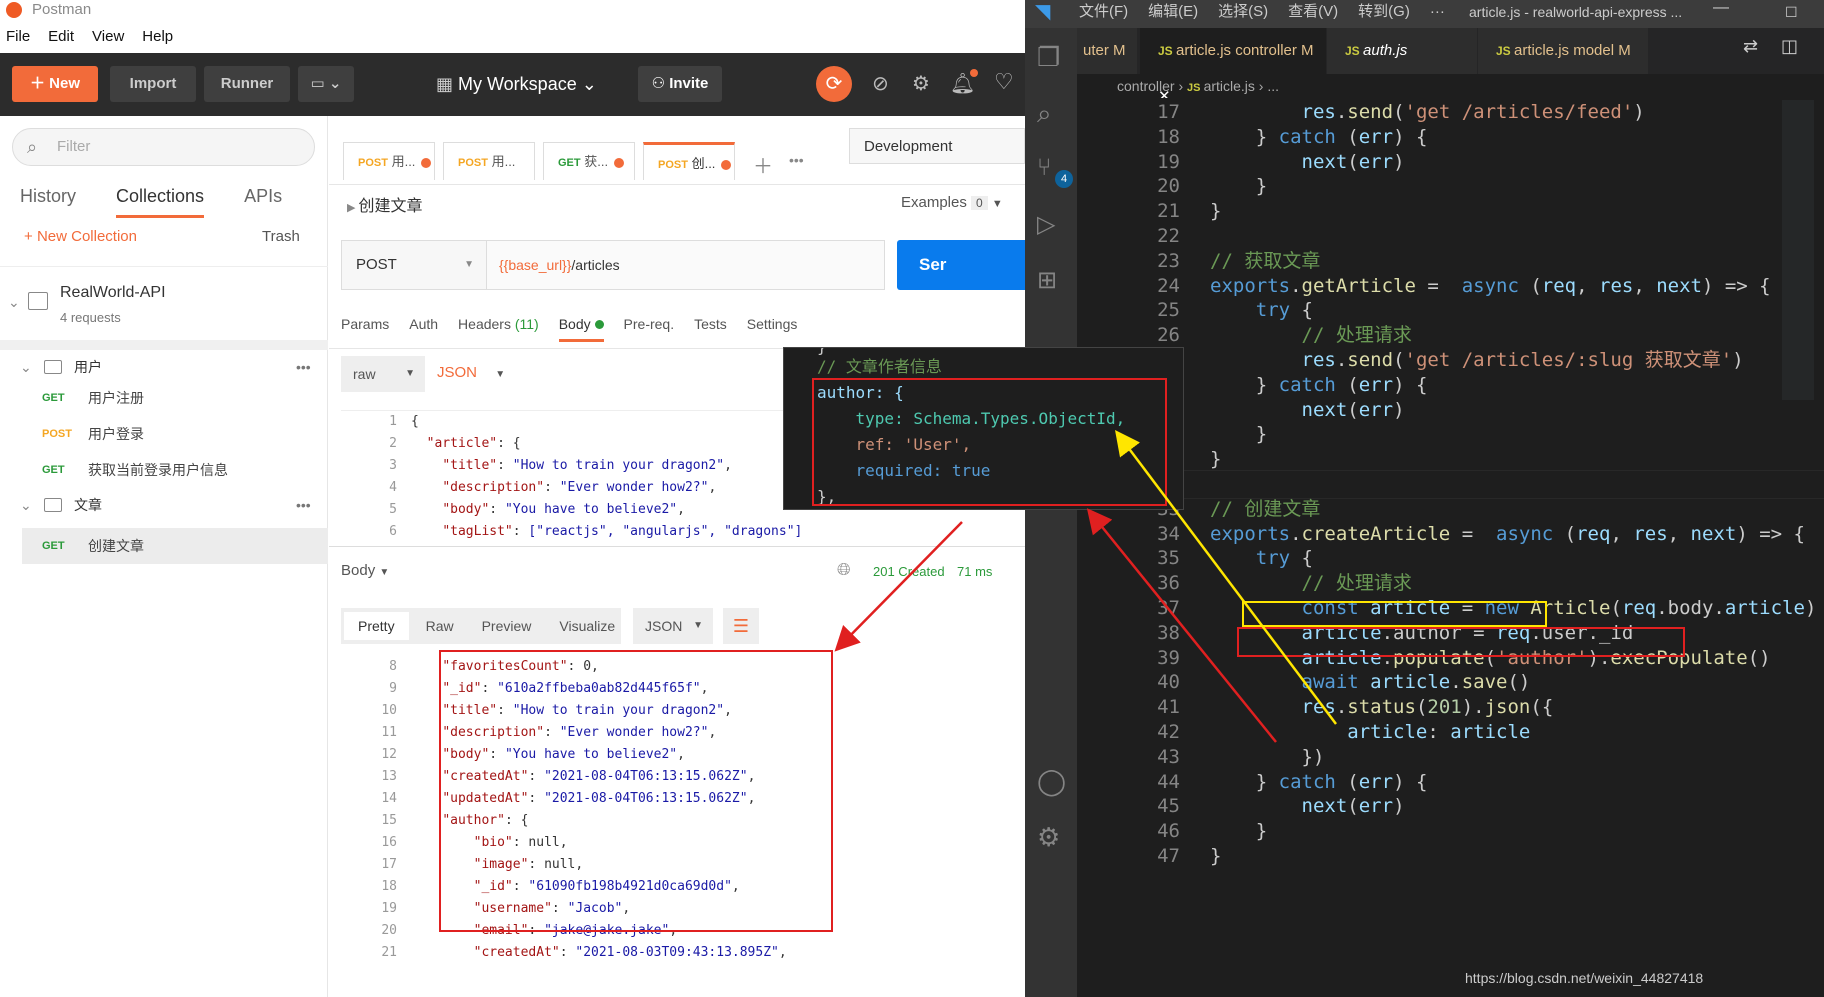  What do you see at coordinates (383, 374) in the screenshot?
I see `body-mode-select: raw ▼` at bounding box center [383, 374].